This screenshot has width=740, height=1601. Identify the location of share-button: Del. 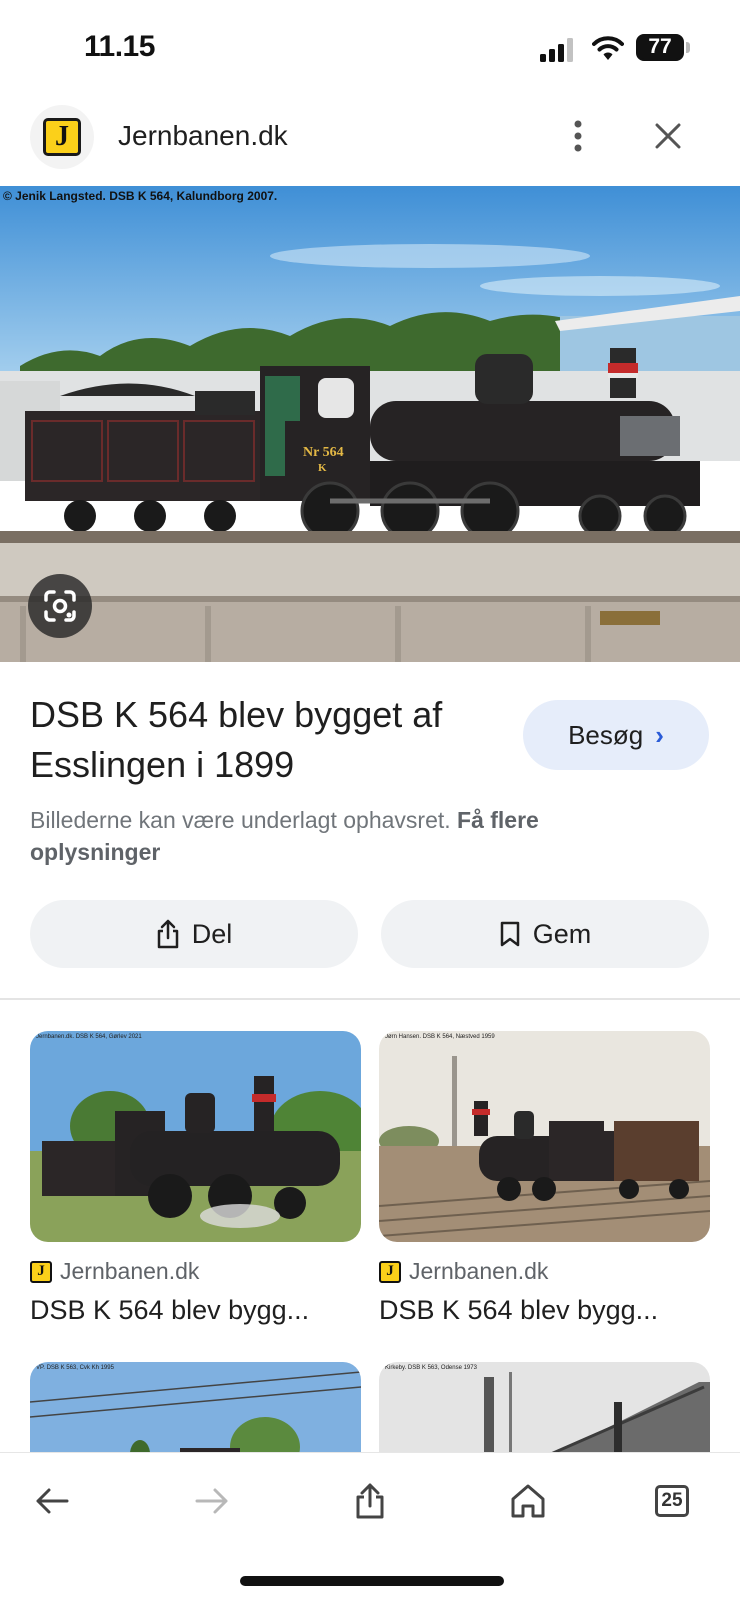
(194, 934).